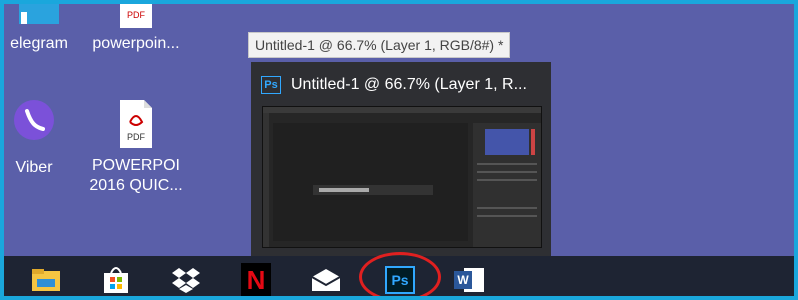 Image resolution: width=798 pixels, height=300 pixels. Describe the element at coordinates (39, 14) in the screenshot. I see `telegram-icon` at that location.